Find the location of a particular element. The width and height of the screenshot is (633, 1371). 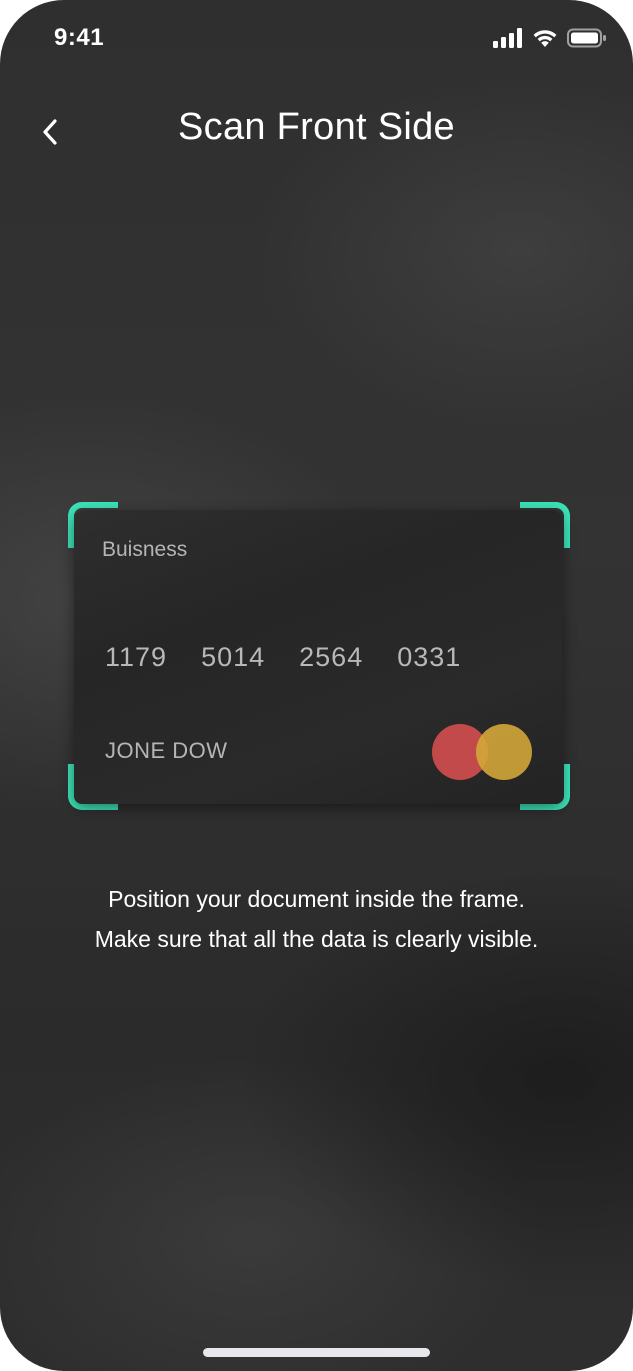

cellular-signal-icon is located at coordinates (508, 40).